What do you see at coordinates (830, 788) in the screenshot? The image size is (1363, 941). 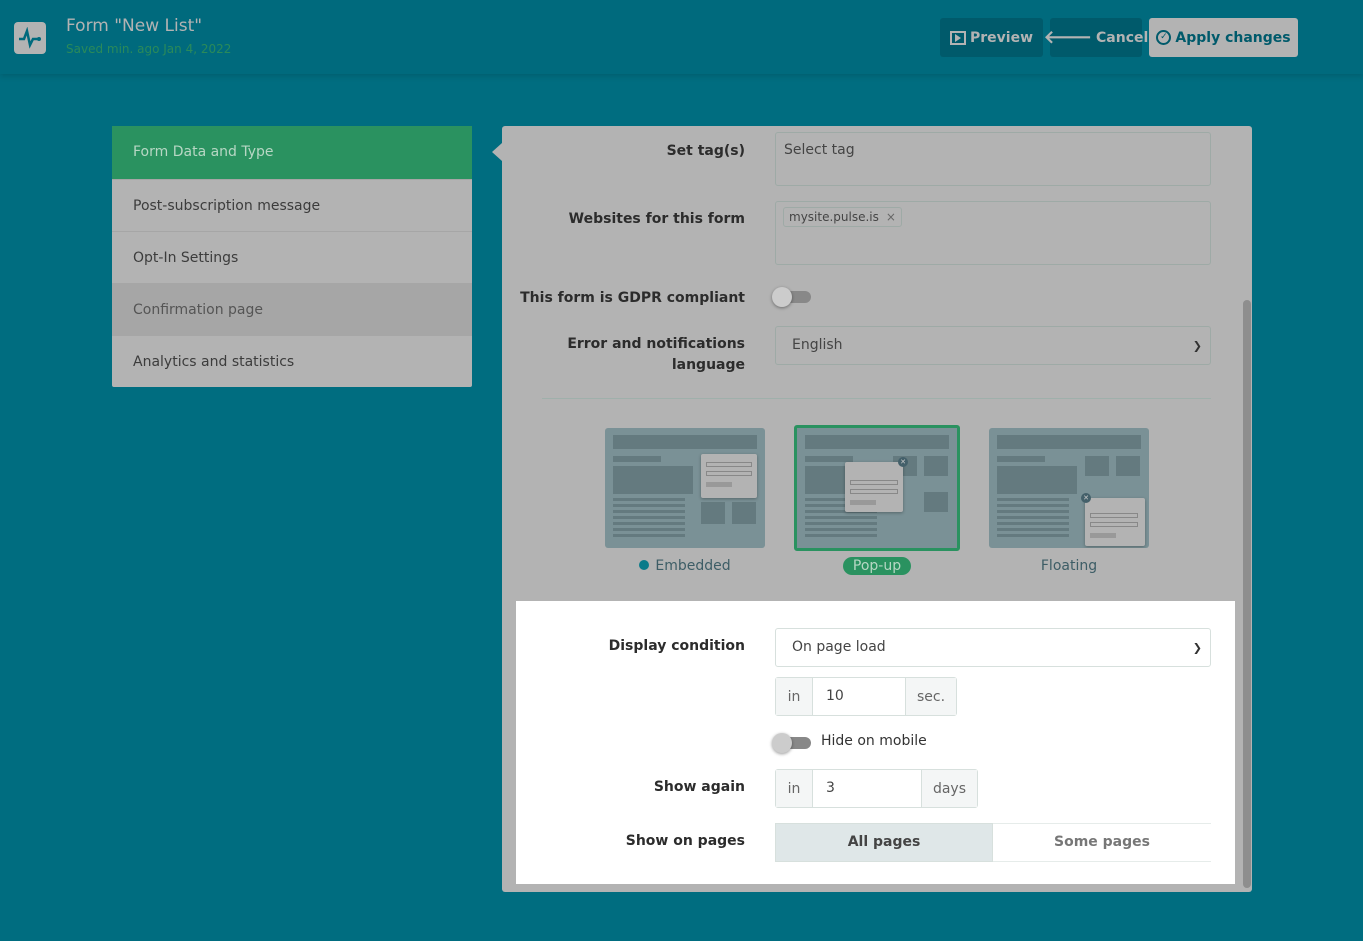 I see `show-again-input: 3` at bounding box center [830, 788].